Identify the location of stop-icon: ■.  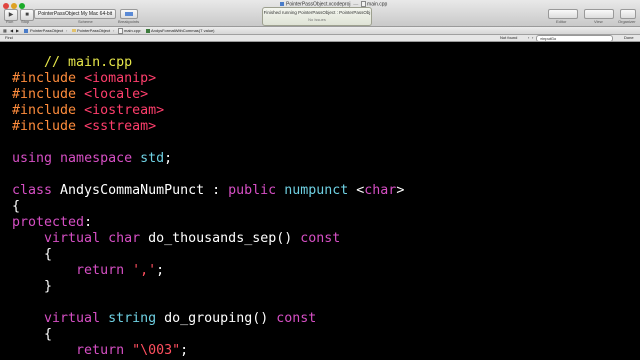
(27, 15).